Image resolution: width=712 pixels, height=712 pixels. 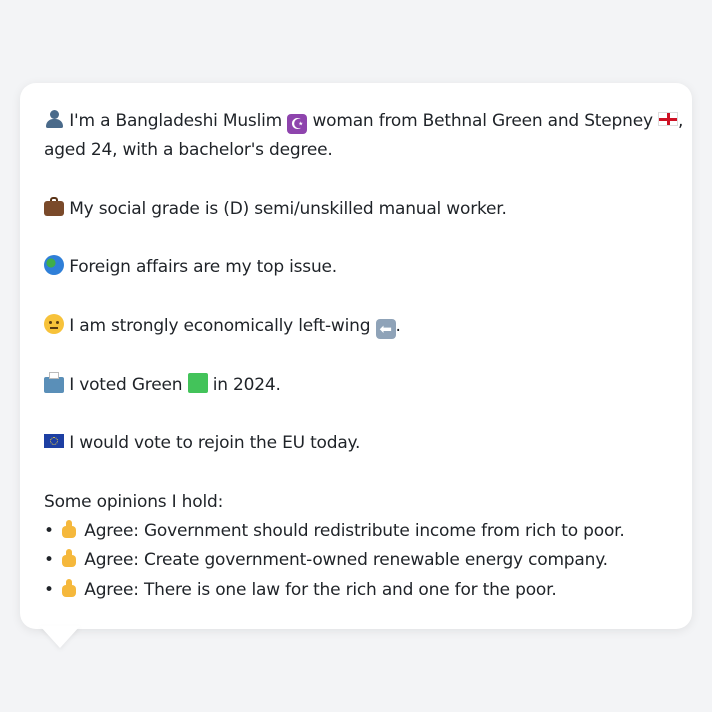 I want to click on ballot-box-icon, so click(x=54, y=382).